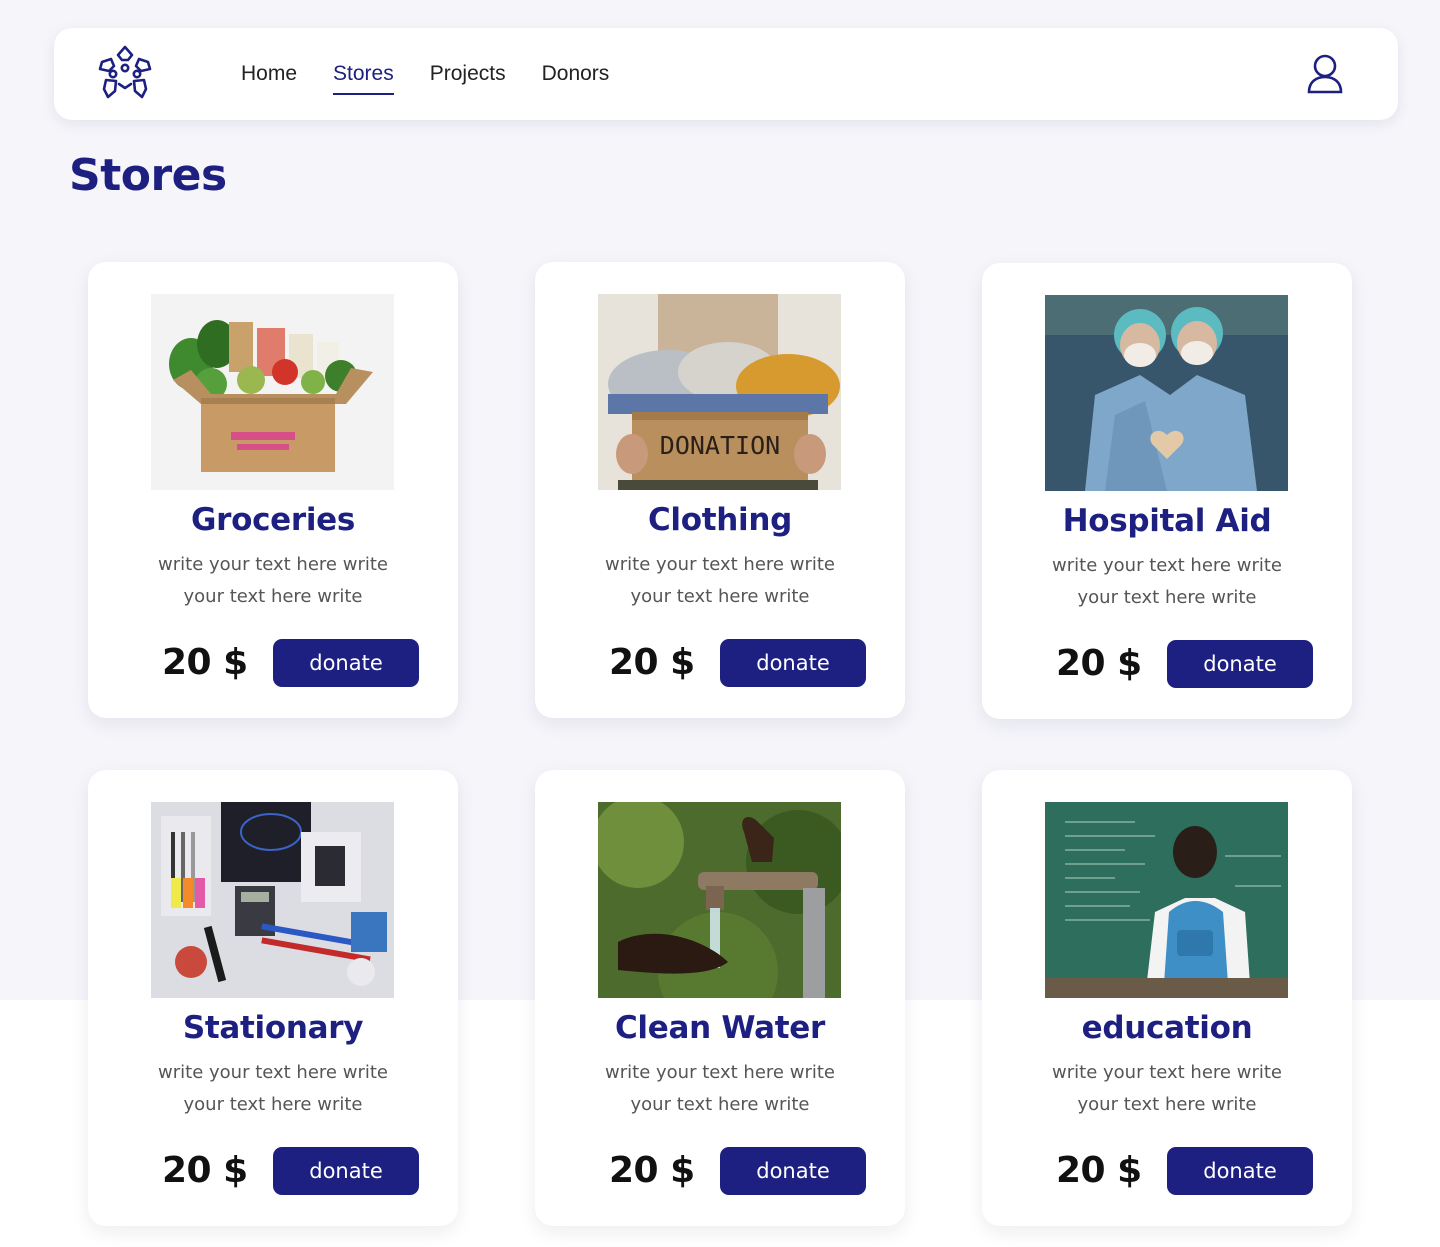 This screenshot has width=1440, height=1247. Describe the element at coordinates (425, 74) in the screenshot. I see `main-nav: Home Stores Projects Donors` at that location.